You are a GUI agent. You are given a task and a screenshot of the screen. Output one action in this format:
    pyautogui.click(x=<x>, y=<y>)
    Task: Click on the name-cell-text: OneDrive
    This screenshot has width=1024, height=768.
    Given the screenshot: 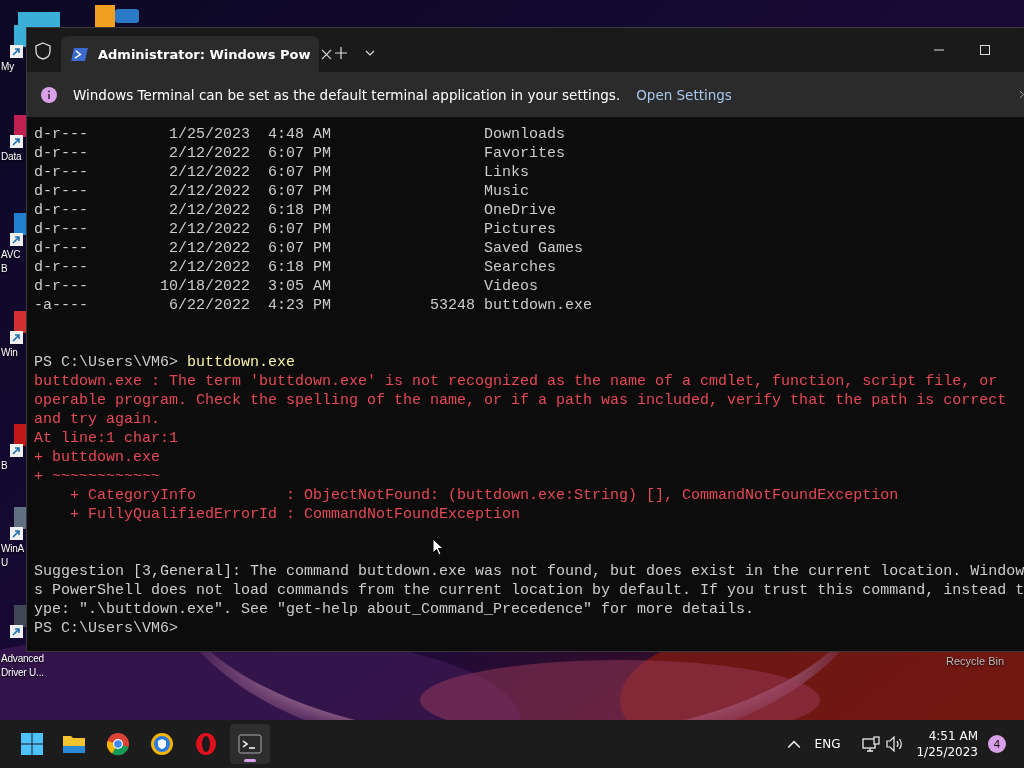 What is the action you would take?
    pyautogui.click(x=521, y=210)
    